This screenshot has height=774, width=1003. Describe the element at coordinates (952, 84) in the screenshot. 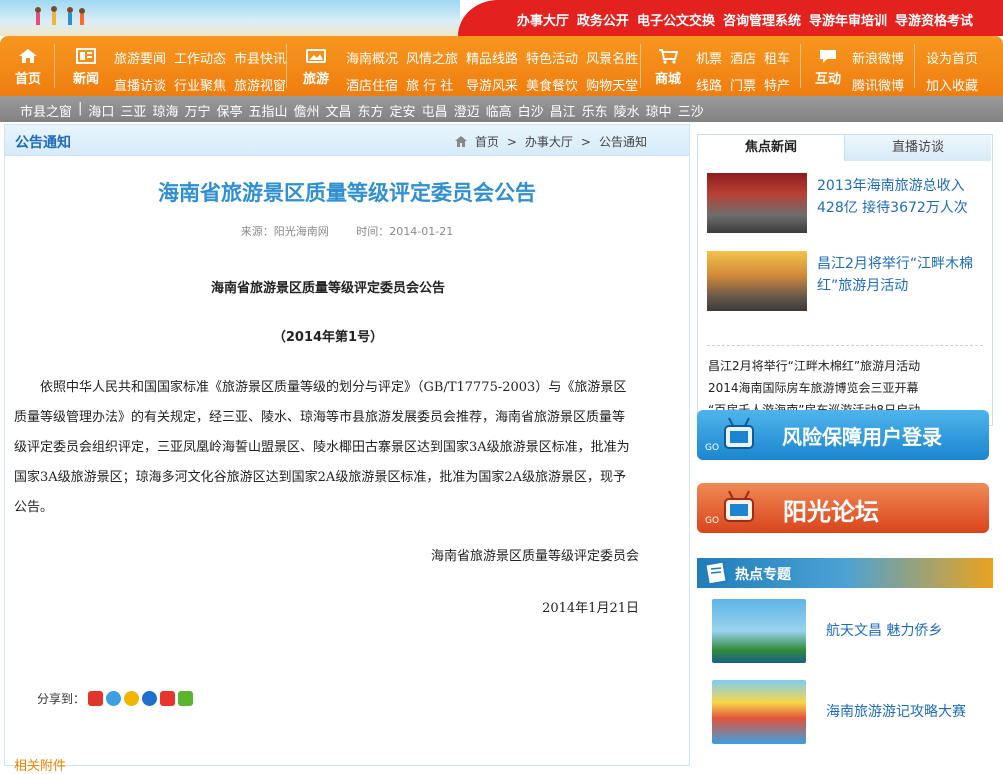

I see `add-favorite-link: 加入收藏` at that location.